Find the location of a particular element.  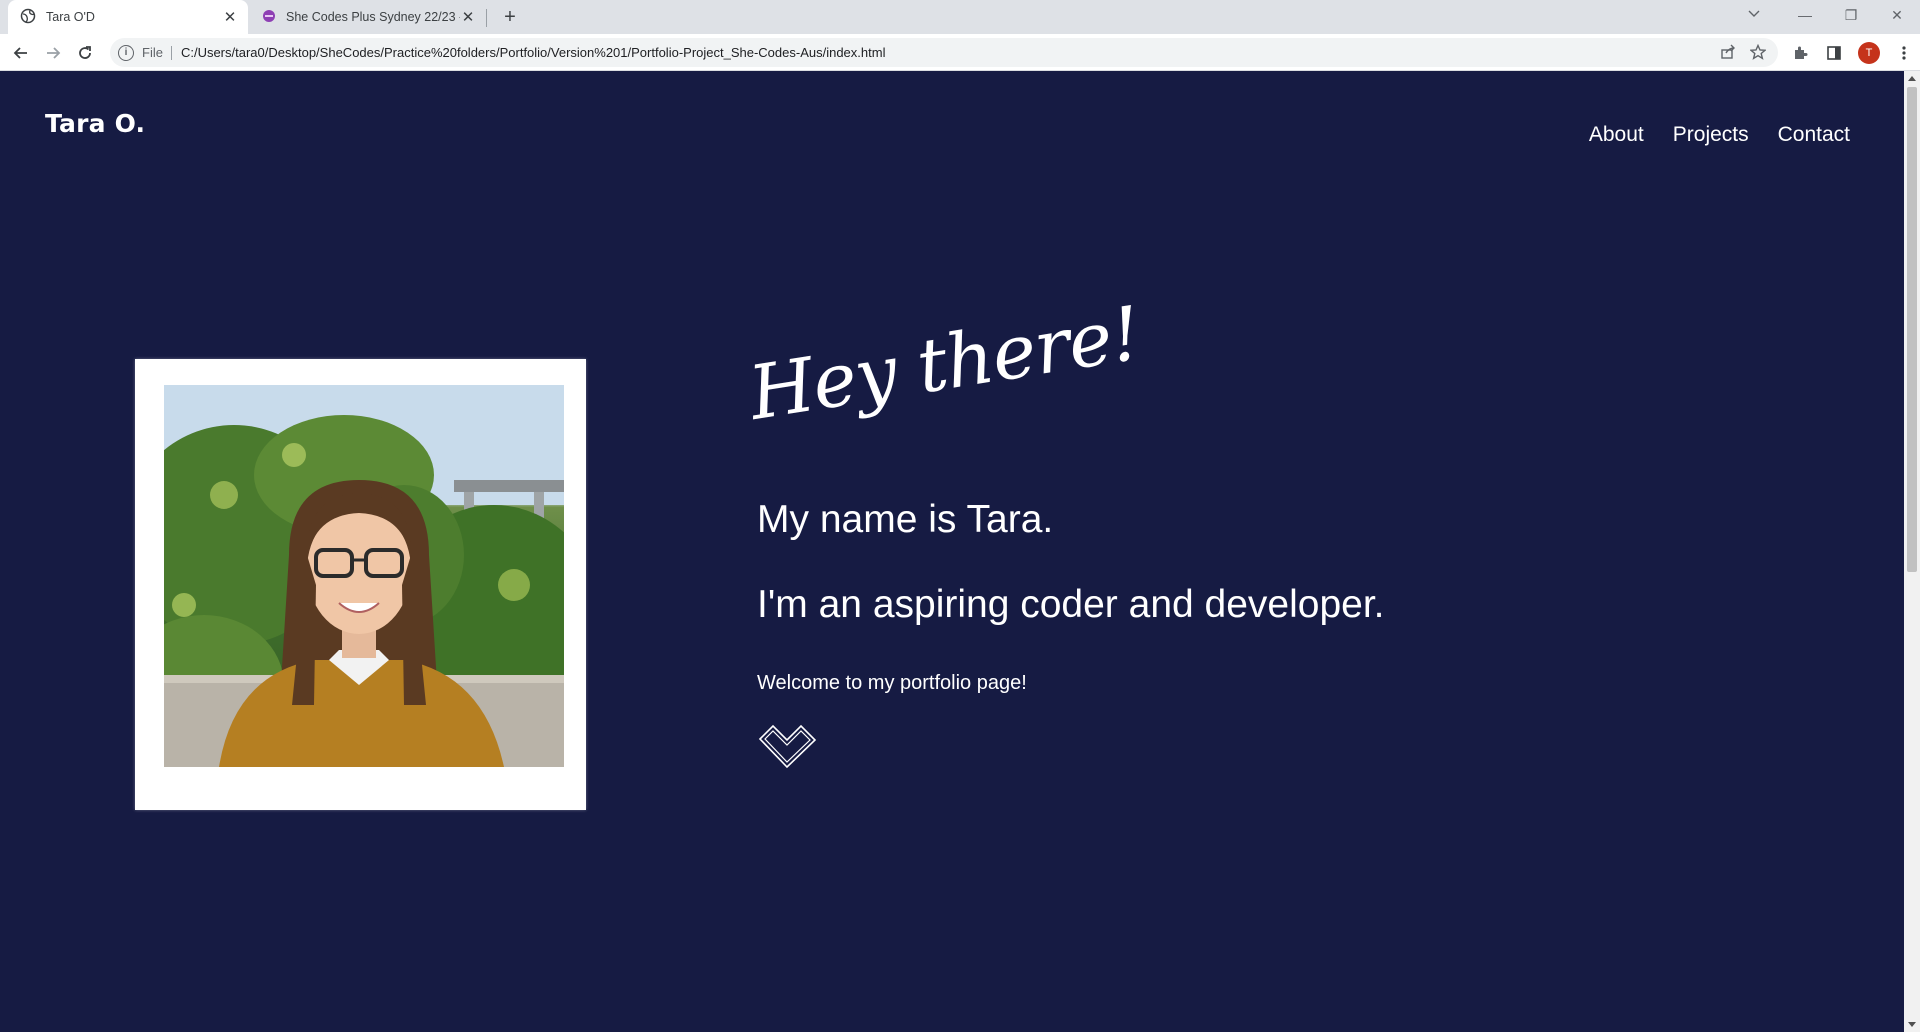

tab-title: She Codes Plus Sydney 22/23 - S is located at coordinates (373, 17).